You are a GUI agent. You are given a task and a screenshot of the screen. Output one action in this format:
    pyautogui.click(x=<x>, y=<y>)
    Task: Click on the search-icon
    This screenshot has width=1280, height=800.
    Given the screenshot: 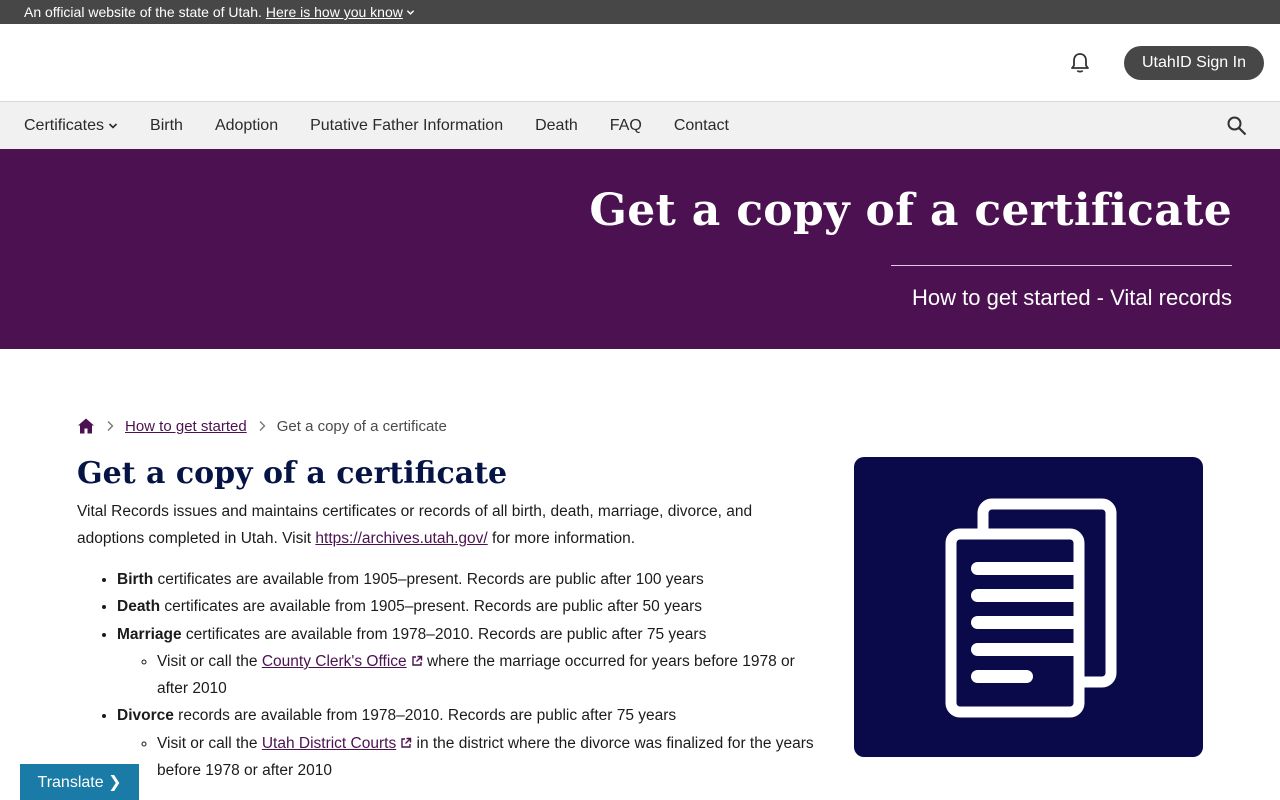 What is the action you would take?
    pyautogui.click(x=1237, y=126)
    